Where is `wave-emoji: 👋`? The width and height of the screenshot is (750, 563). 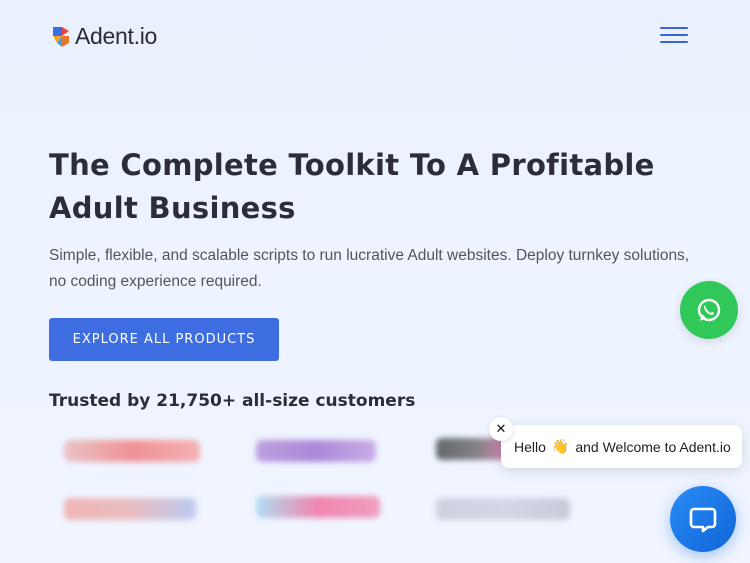 wave-emoji: 👋 is located at coordinates (560, 446).